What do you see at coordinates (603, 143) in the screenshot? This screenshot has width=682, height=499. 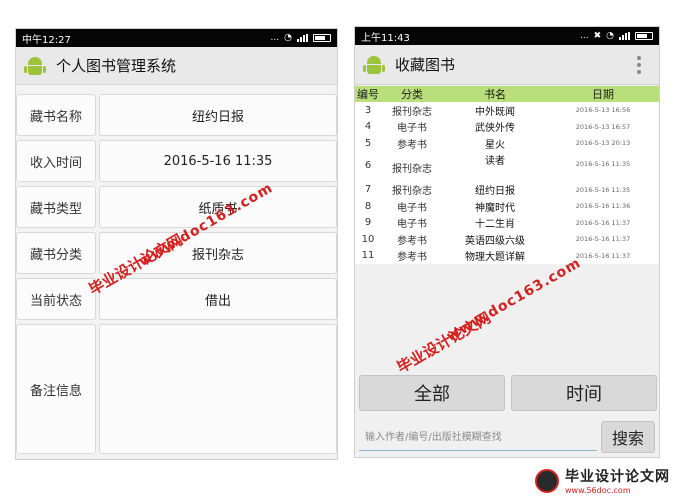 I see `cell-date: 2016-5-13 20:13` at bounding box center [603, 143].